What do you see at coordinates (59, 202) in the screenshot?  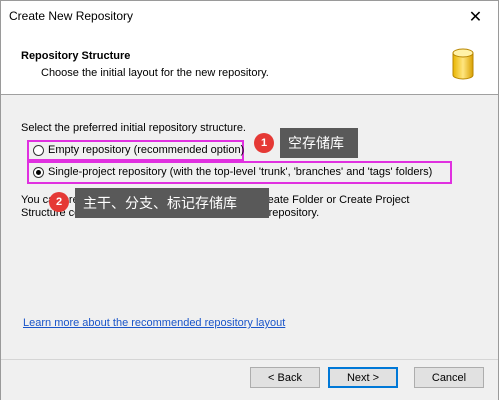 I see `annotation-badge-2: 2` at bounding box center [59, 202].